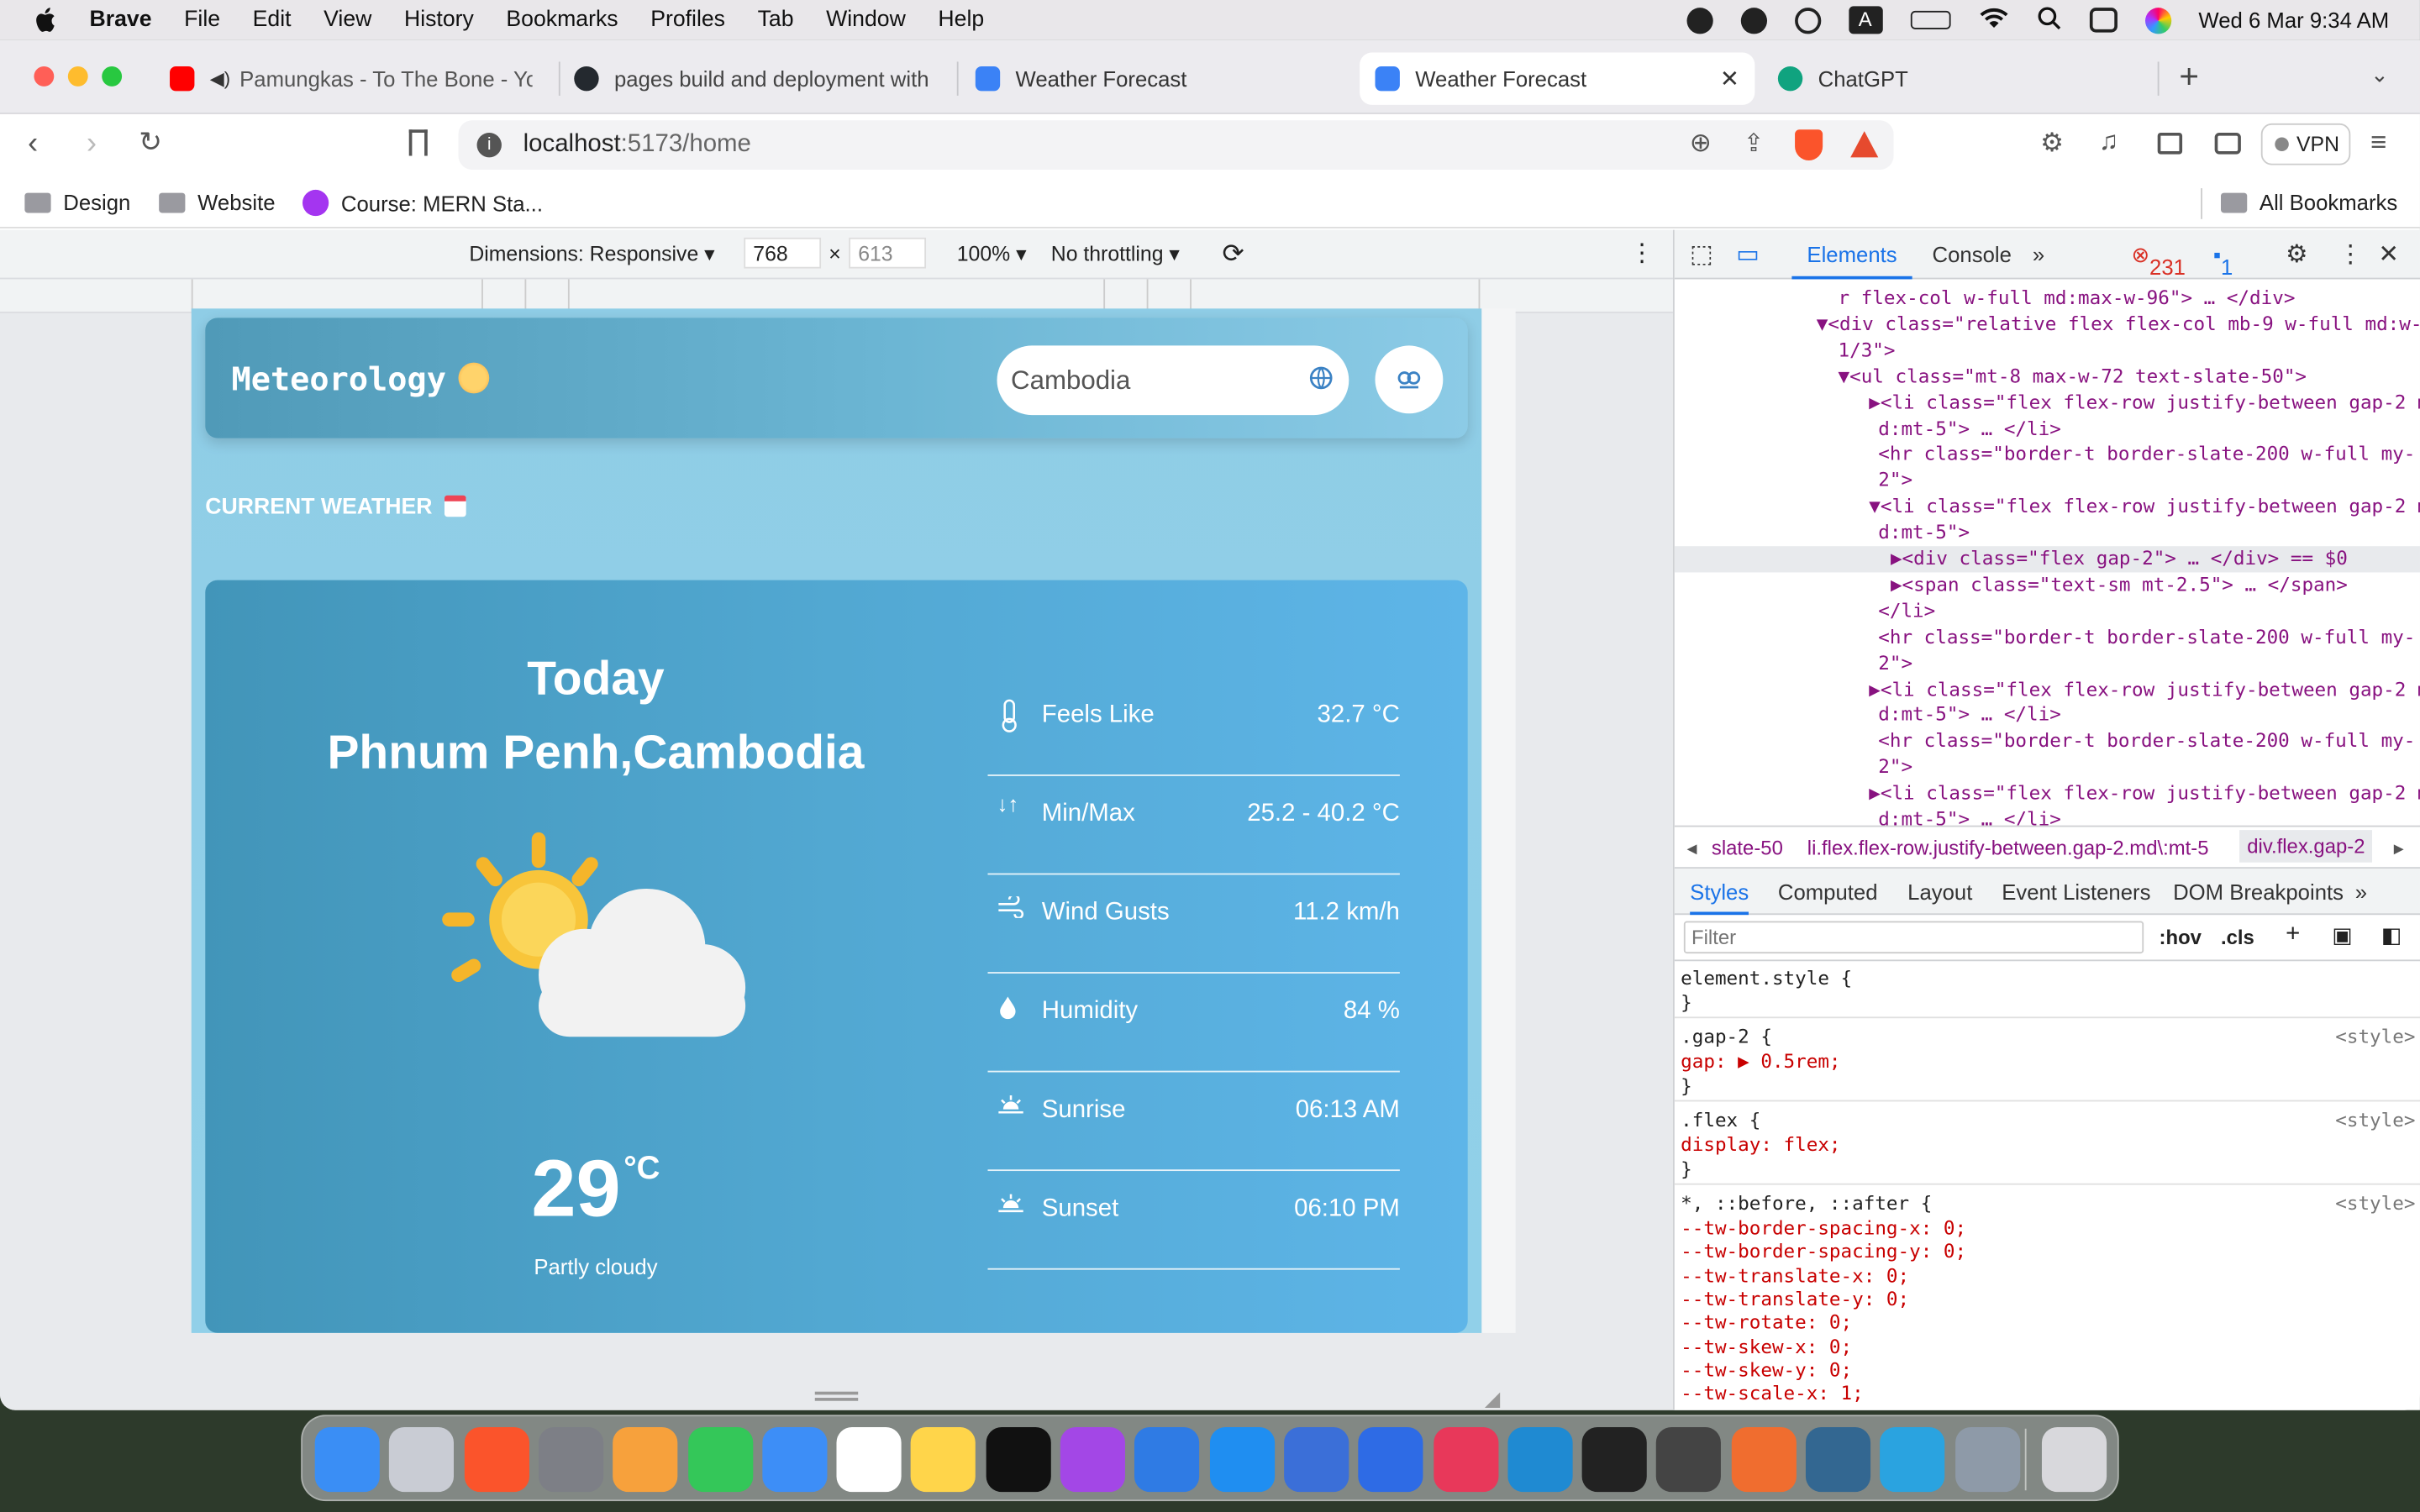 This screenshot has height=1512, width=2420. I want to click on breadcrumb-item-selected: div.flex.gap-2, so click(2306, 846).